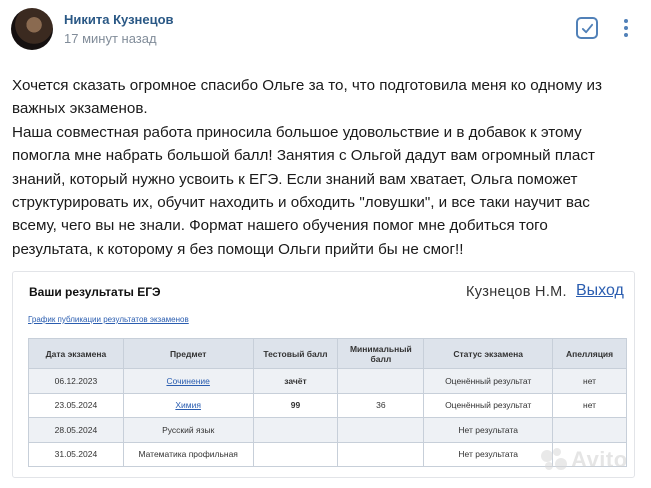  Describe the element at coordinates (95, 292) in the screenshot. I see `results-title: Ваши результаты ЕГЭ` at that location.